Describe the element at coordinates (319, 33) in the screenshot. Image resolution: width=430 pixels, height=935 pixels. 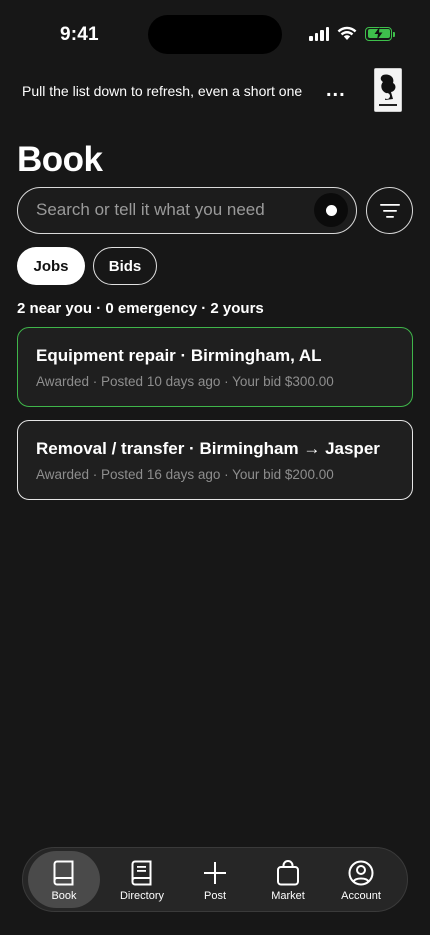
I see `signal-icon` at that location.